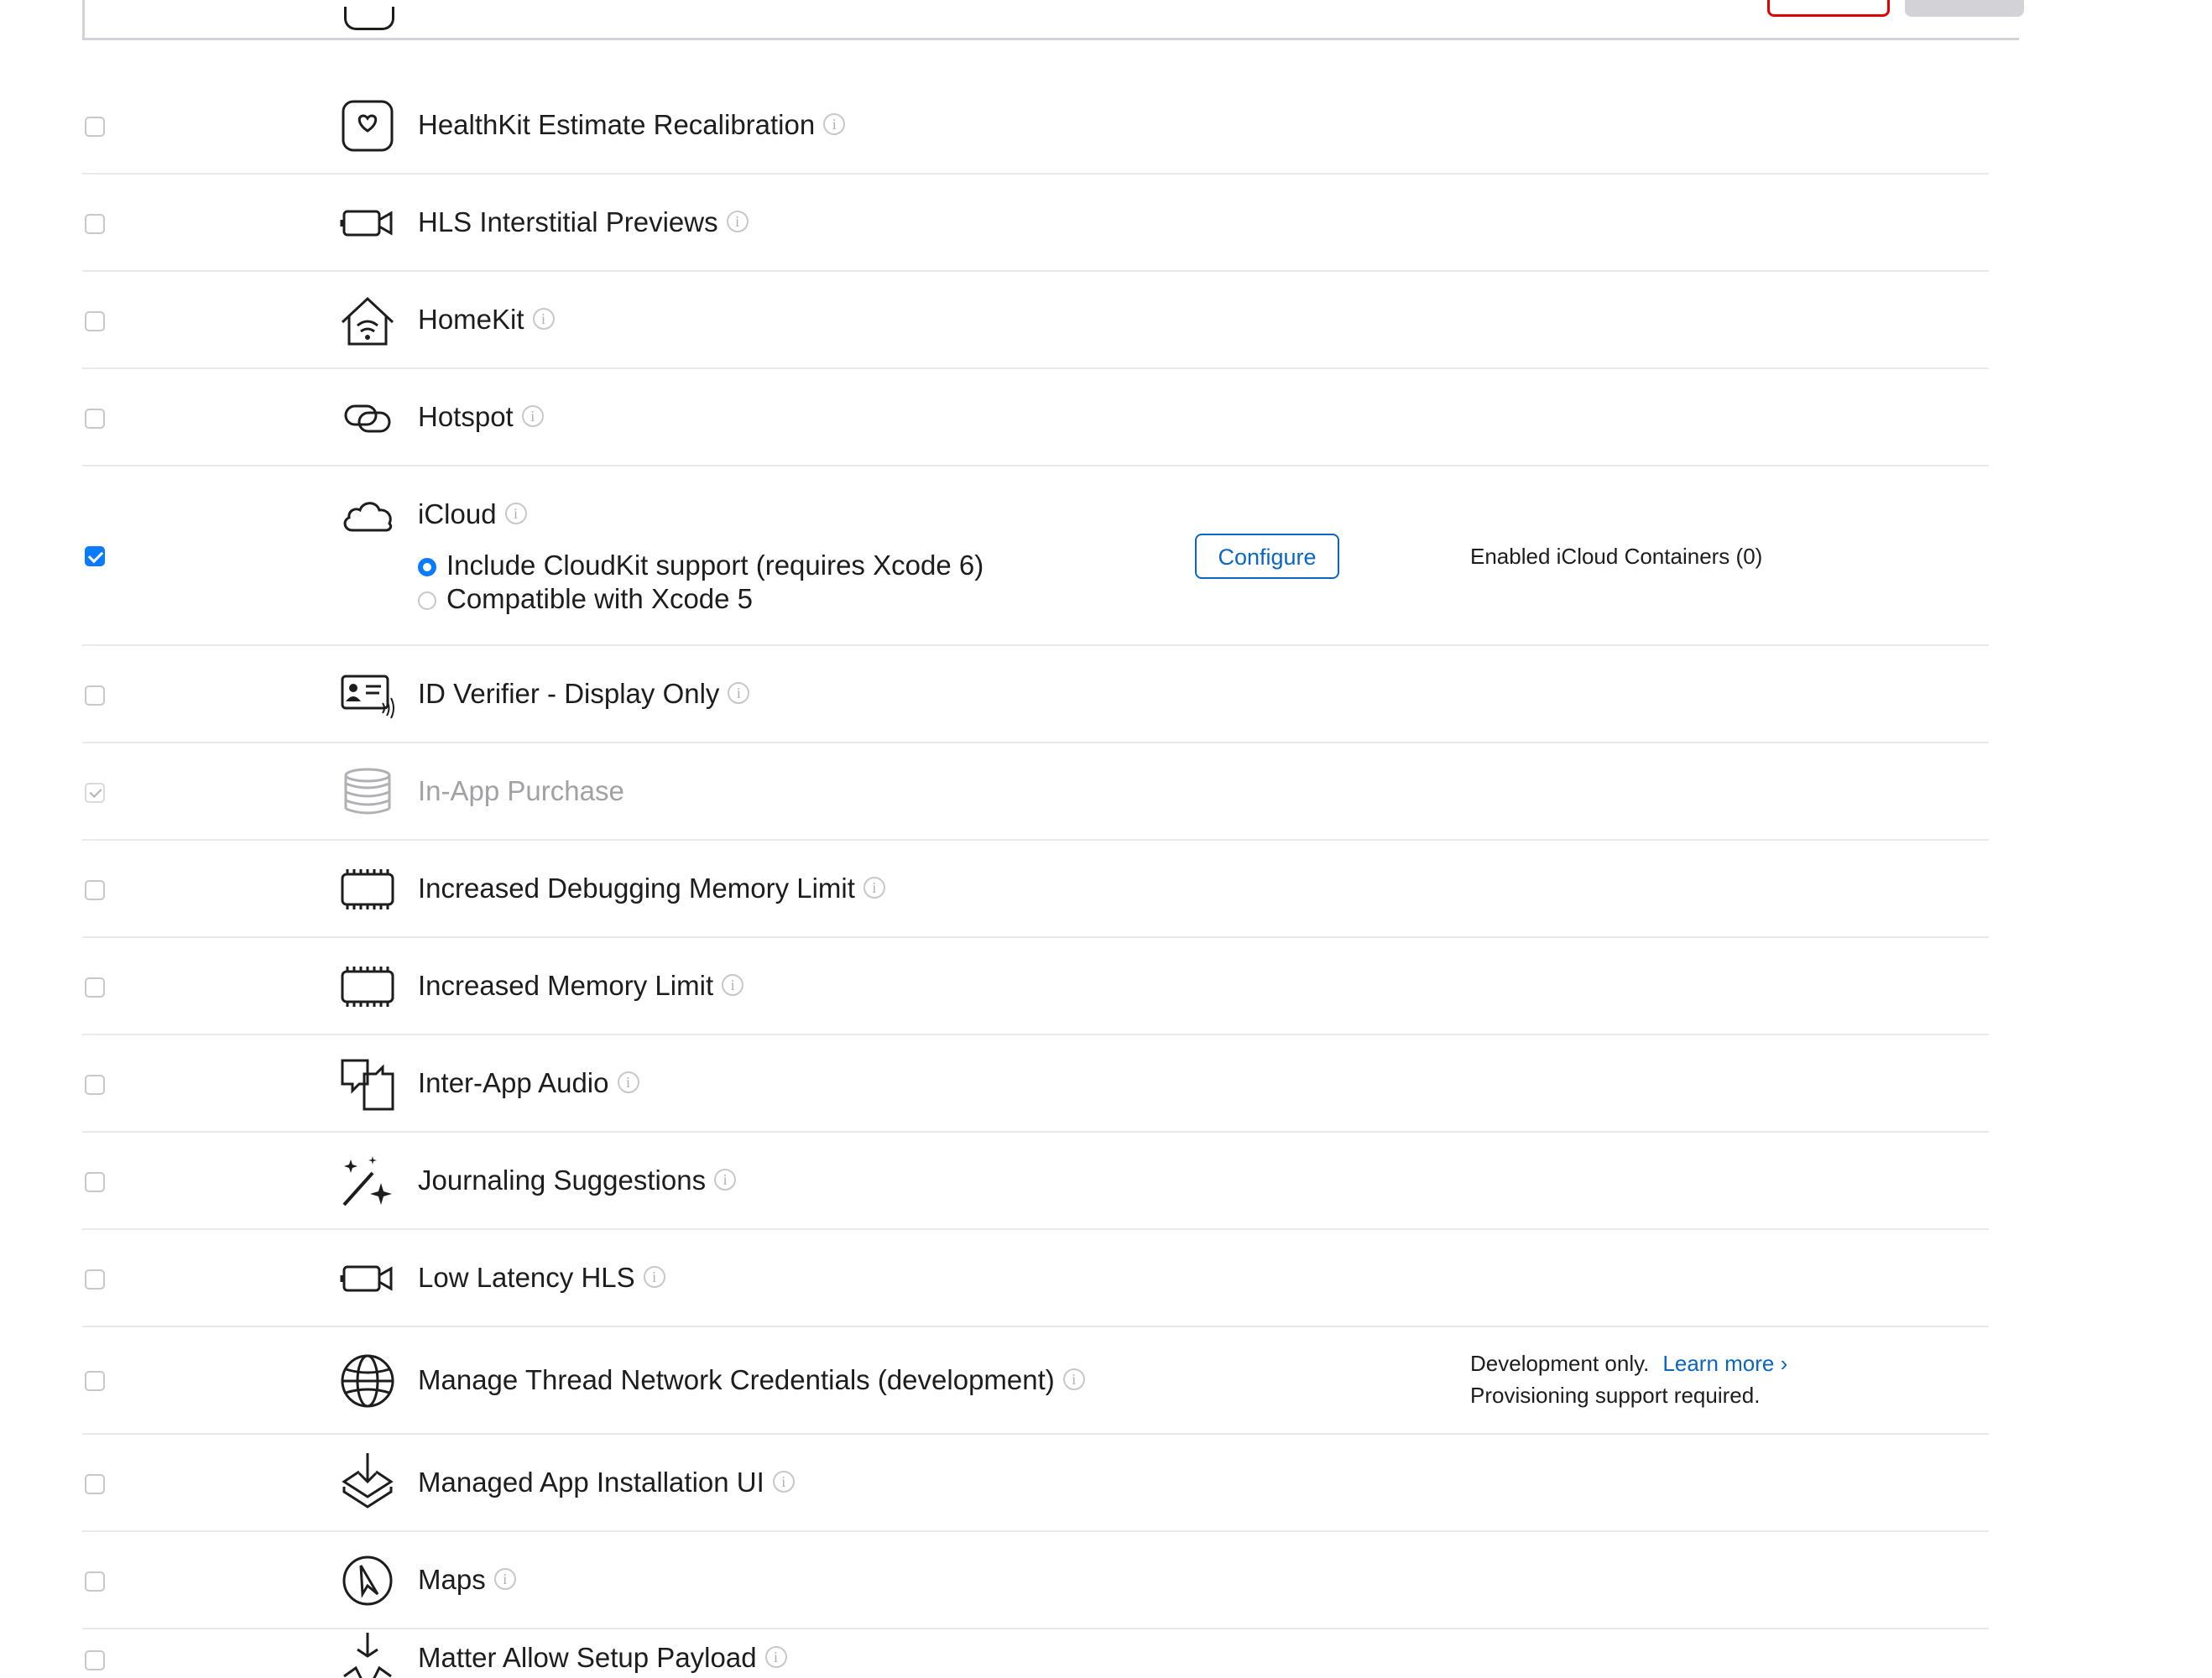 The height and width of the screenshot is (1678, 2212). What do you see at coordinates (584, 694) in the screenshot?
I see `capability-name: ID Verifier - Display Only i` at bounding box center [584, 694].